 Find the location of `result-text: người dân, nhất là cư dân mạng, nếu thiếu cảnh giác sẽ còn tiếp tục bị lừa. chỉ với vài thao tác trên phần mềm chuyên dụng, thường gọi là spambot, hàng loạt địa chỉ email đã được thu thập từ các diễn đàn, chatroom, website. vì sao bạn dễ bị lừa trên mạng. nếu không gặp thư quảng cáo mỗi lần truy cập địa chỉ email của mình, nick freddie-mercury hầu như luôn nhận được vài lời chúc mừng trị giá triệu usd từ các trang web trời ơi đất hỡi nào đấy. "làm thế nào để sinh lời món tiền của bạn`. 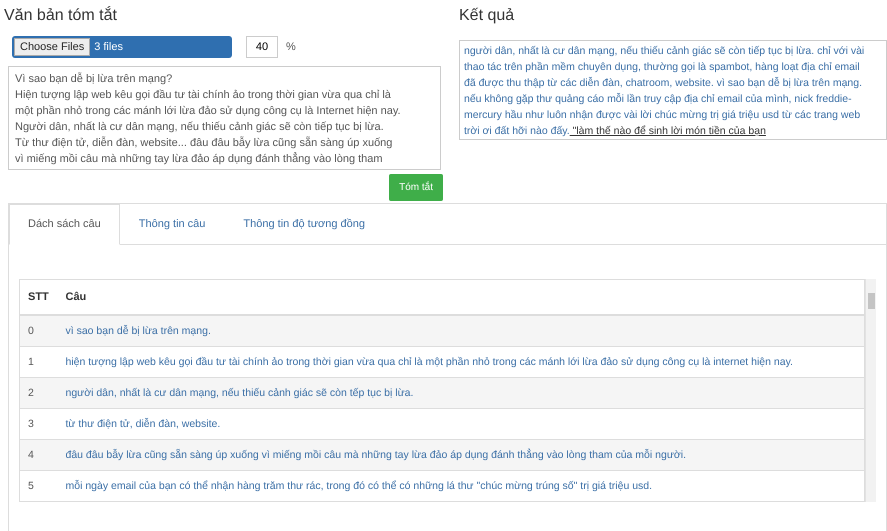

result-text: người dân, nhất là cư dân mạng, nếu thiếu cảnh giác sẽ còn tiếp tục bị lừa. chỉ với vài thao tác trên phần mềm chuyên dụng, thường gọi là spambot, hàng loạt địa chỉ email đã được thu thập từ các diễn đàn, chatroom, website. vì sao bạn dễ bị lừa trên mạng. nếu không gặp thư quảng cáo mỗi lần truy cập địa chỉ email của mình, nick freddie-mercury hầu như luôn nhận được vài lời chúc mừng trị giá triệu usd từ các trang web trời ơi đất hỡi nào đấy. "làm thế nào để sinh lời món tiền của bạn is located at coordinates (673, 90).